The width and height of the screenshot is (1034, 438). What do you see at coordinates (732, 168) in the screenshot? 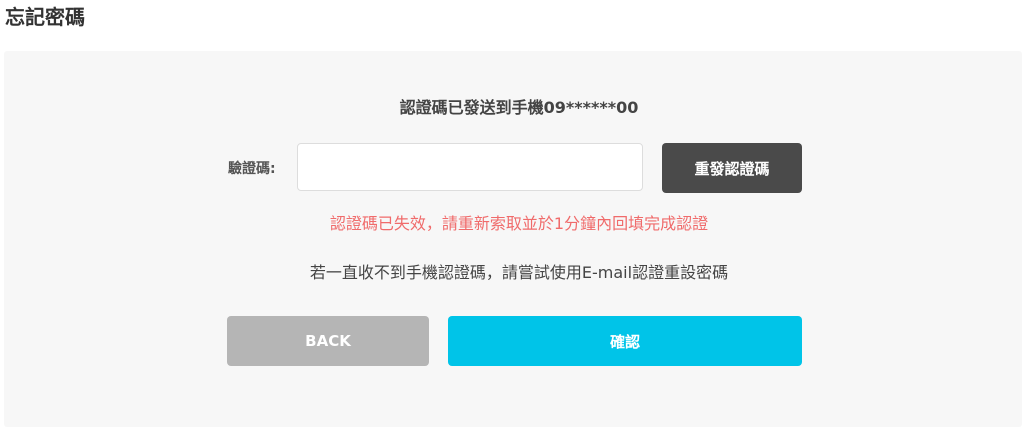
I see `resend-code-button: 重發認證碼` at bounding box center [732, 168].